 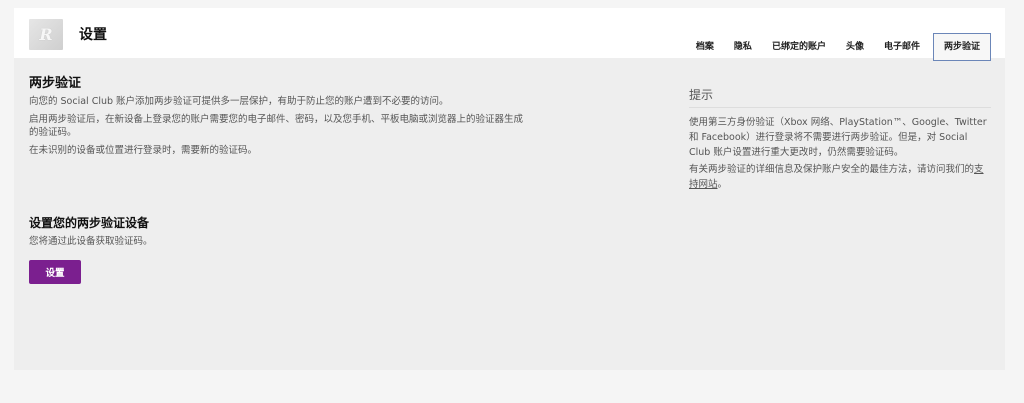 I want to click on tips-support-prefix: 有关两步验证的详细信息及保护账户安全的最佳方法，请访问我们的, so click(x=832, y=169).